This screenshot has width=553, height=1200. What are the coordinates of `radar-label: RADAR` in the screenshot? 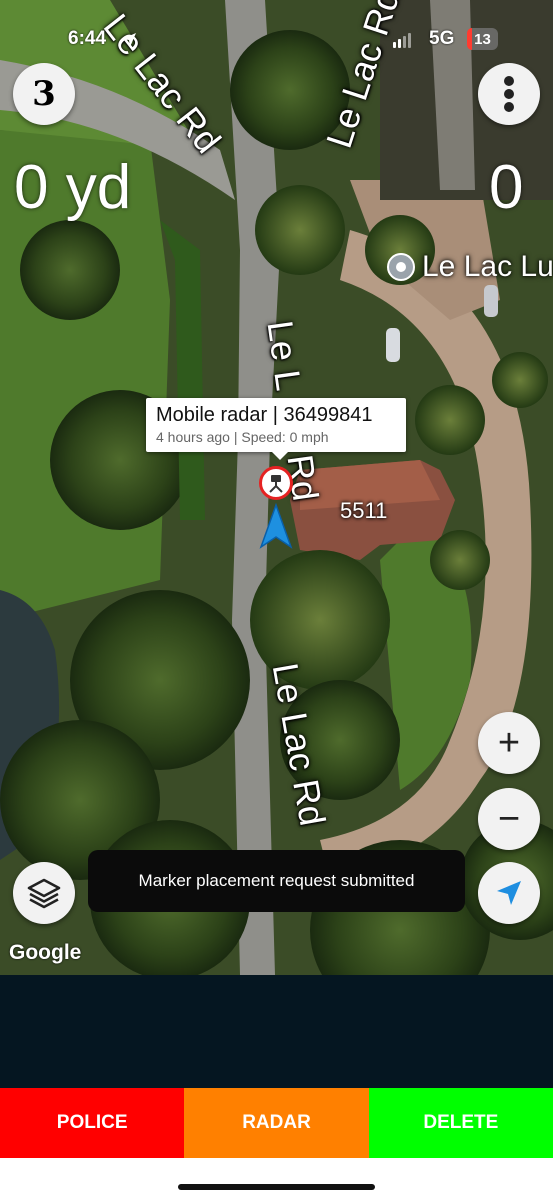 It's located at (276, 1122).